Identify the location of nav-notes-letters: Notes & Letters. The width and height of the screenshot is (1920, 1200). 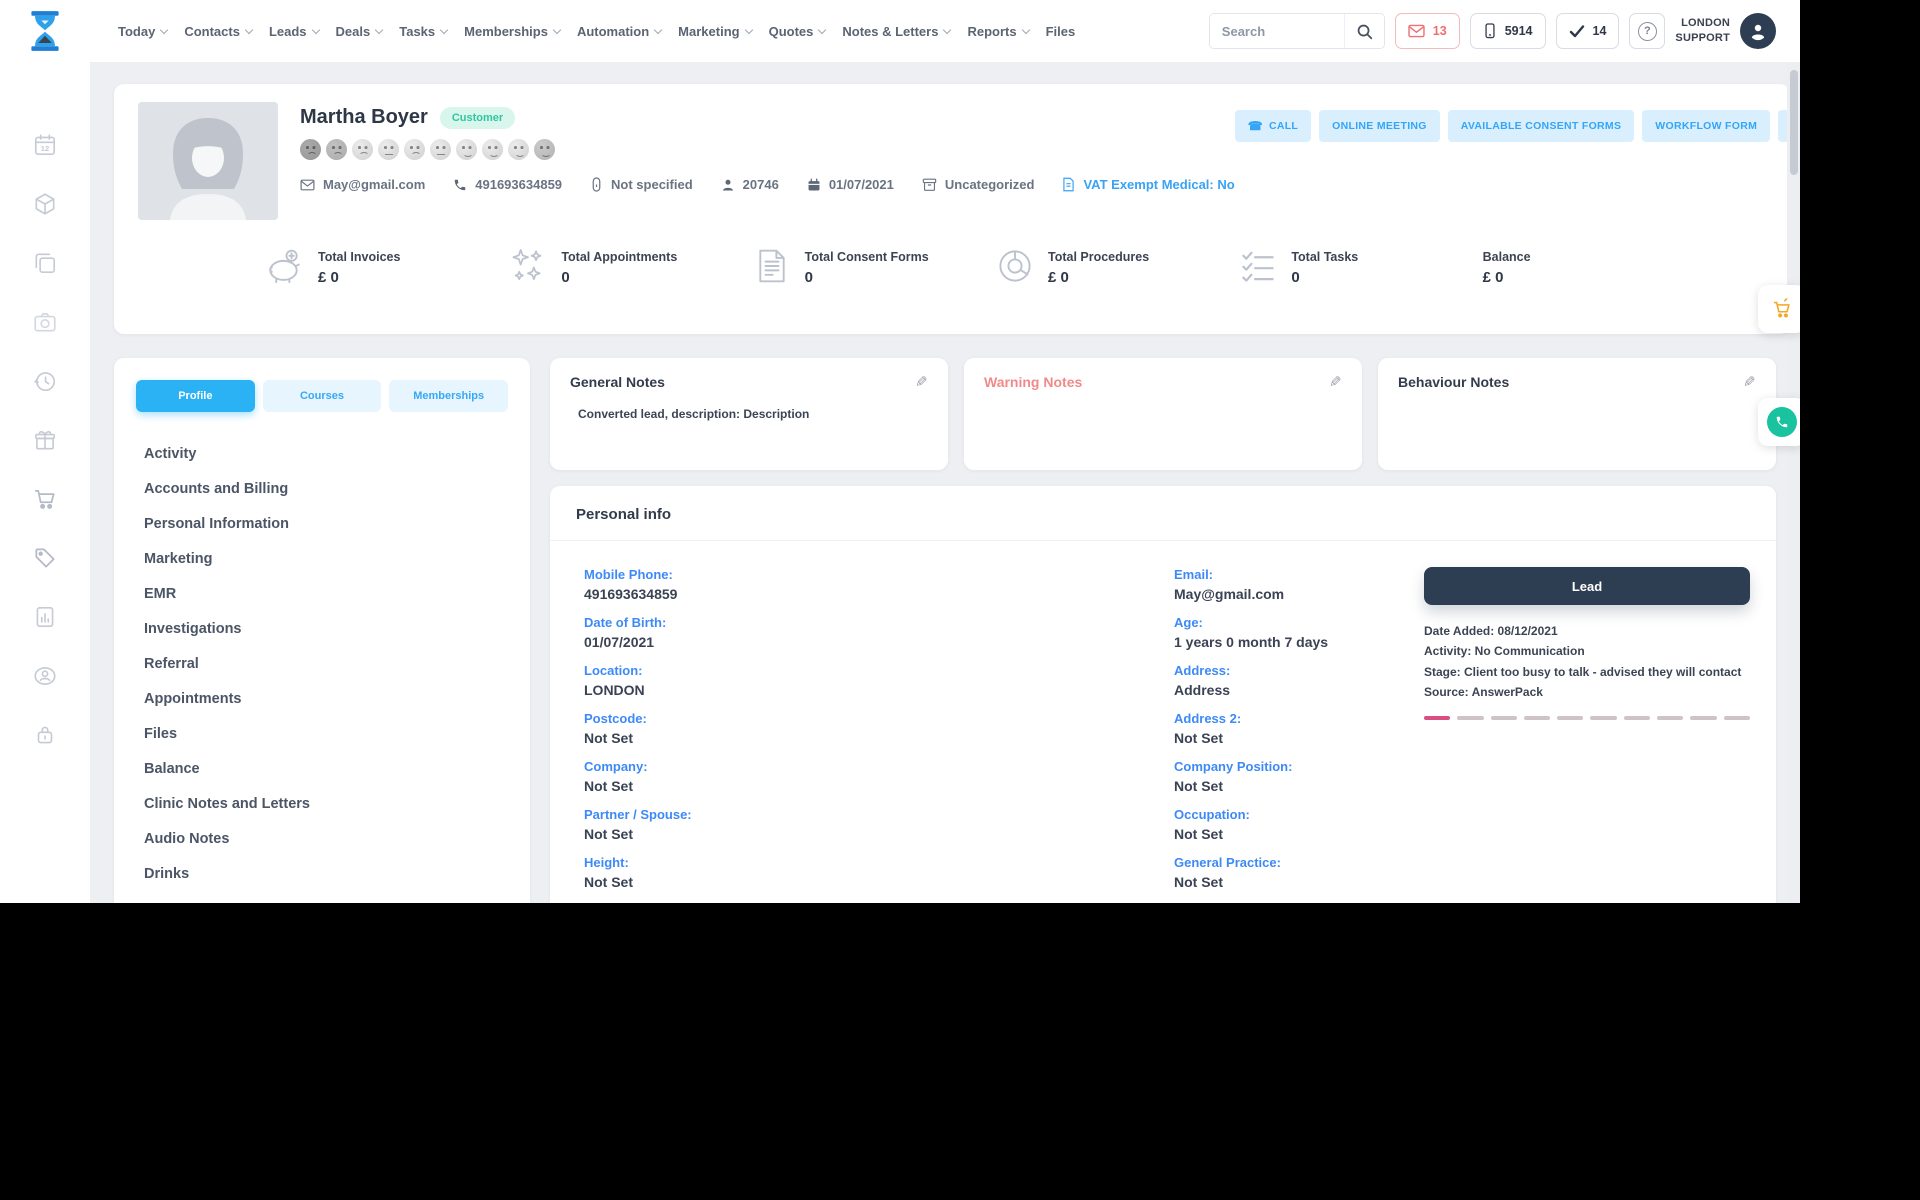
(896, 31).